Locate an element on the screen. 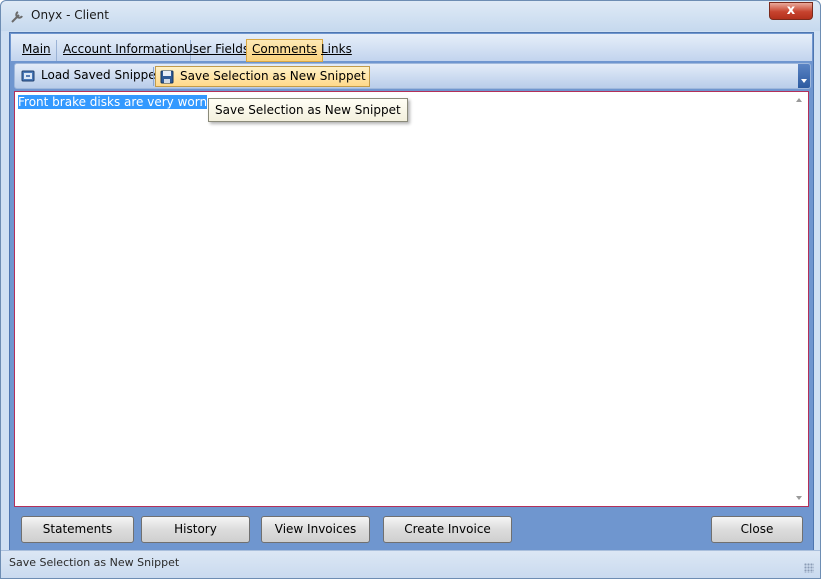 Image resolution: width=821 pixels, height=579 pixels. tab-main: Main is located at coordinates (37, 50).